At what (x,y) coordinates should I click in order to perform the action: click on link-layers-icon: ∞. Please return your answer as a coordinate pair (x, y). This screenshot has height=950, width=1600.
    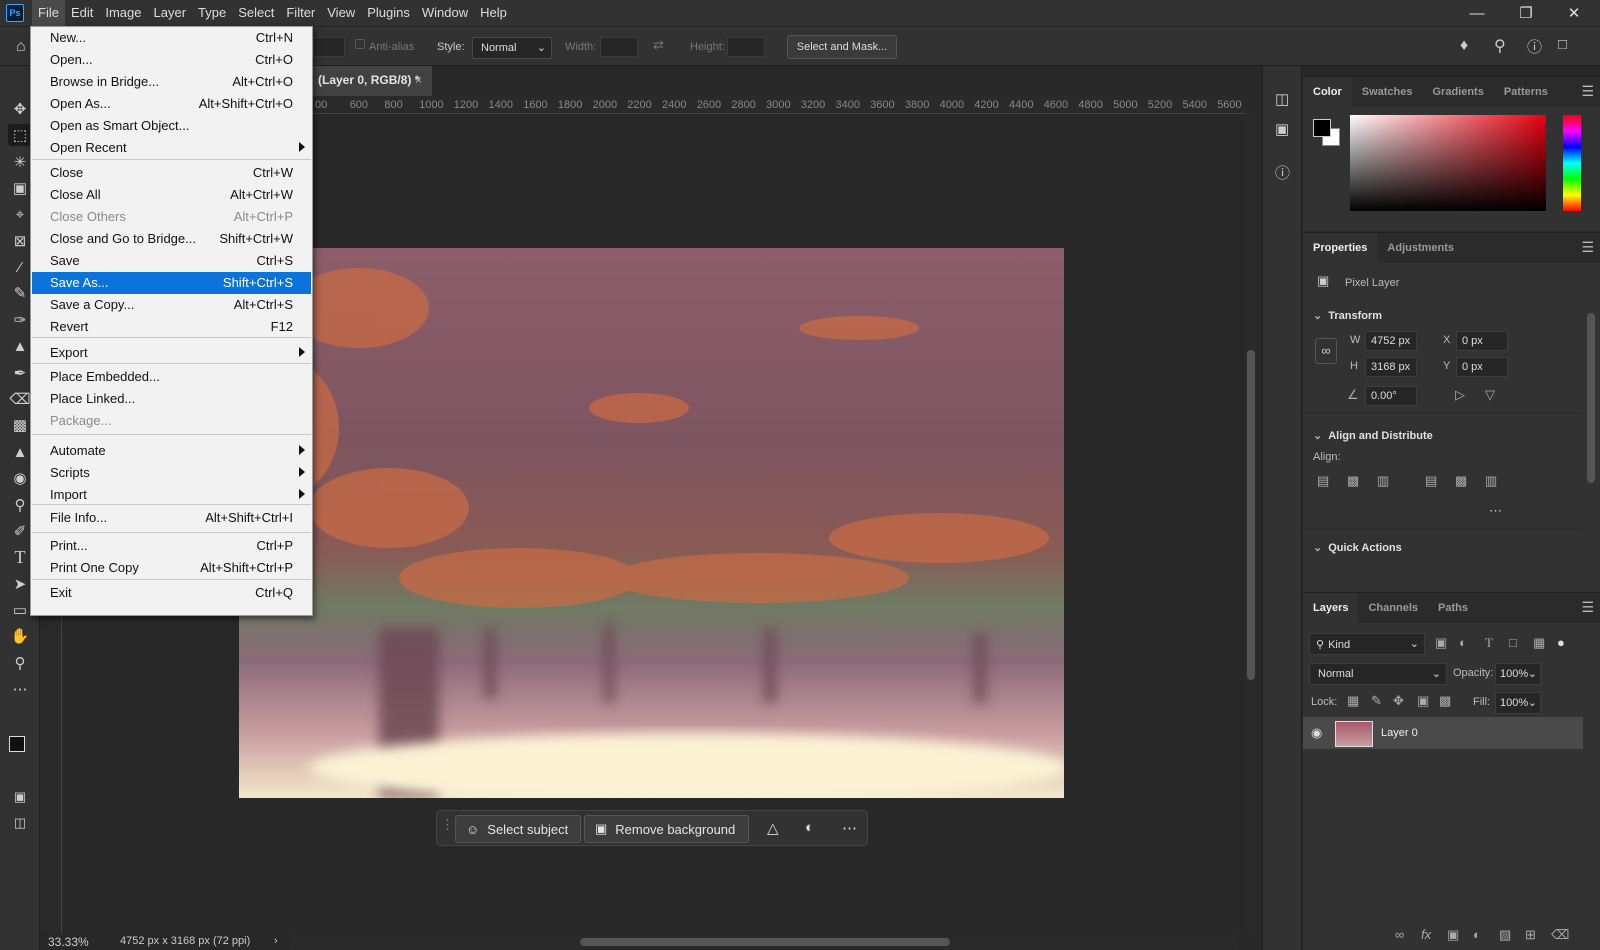
    Looking at the image, I should click on (1399, 934).